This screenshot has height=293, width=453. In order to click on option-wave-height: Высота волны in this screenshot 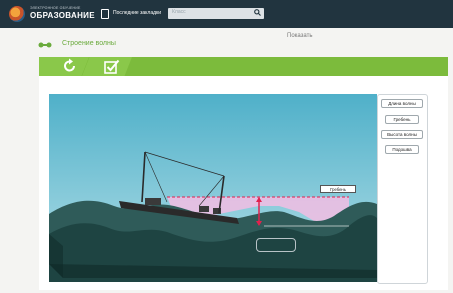, I will do `click(402, 134)`.